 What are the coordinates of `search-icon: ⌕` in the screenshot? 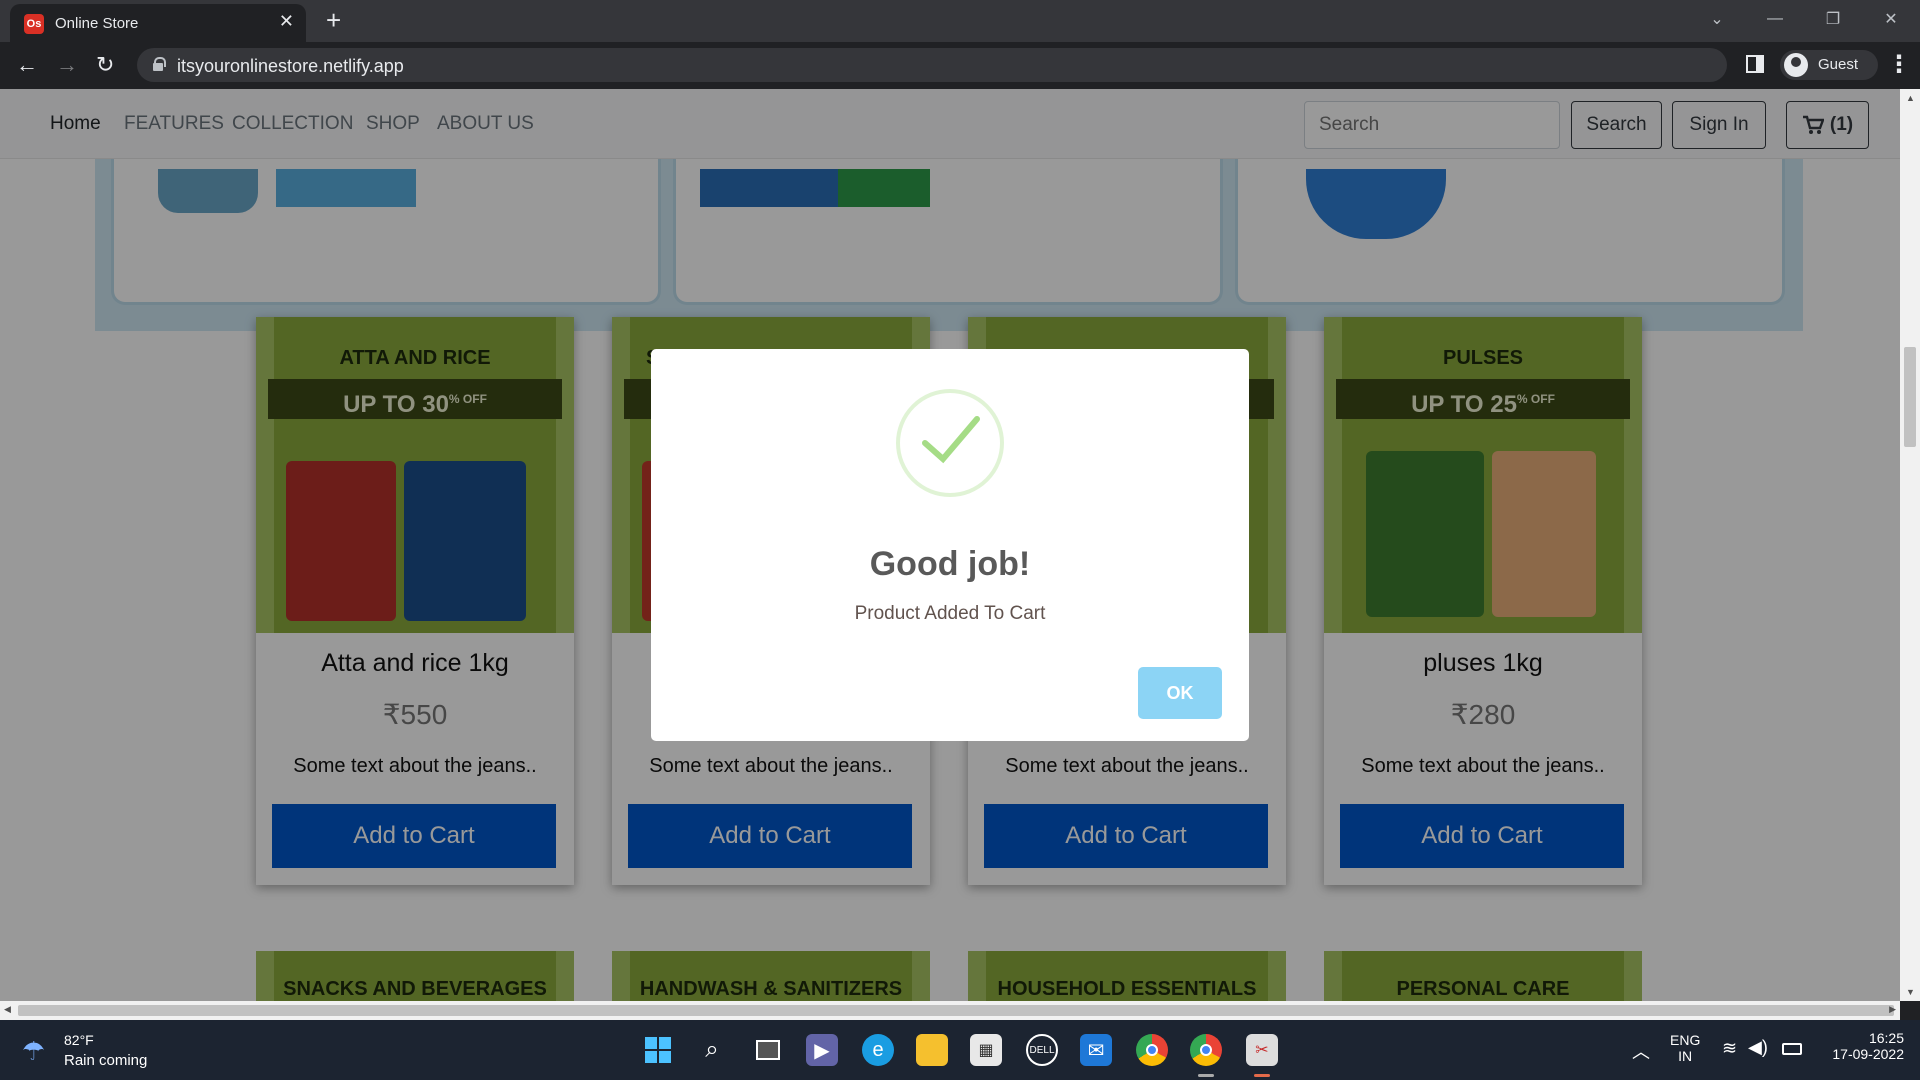 It's located at (712, 1050).